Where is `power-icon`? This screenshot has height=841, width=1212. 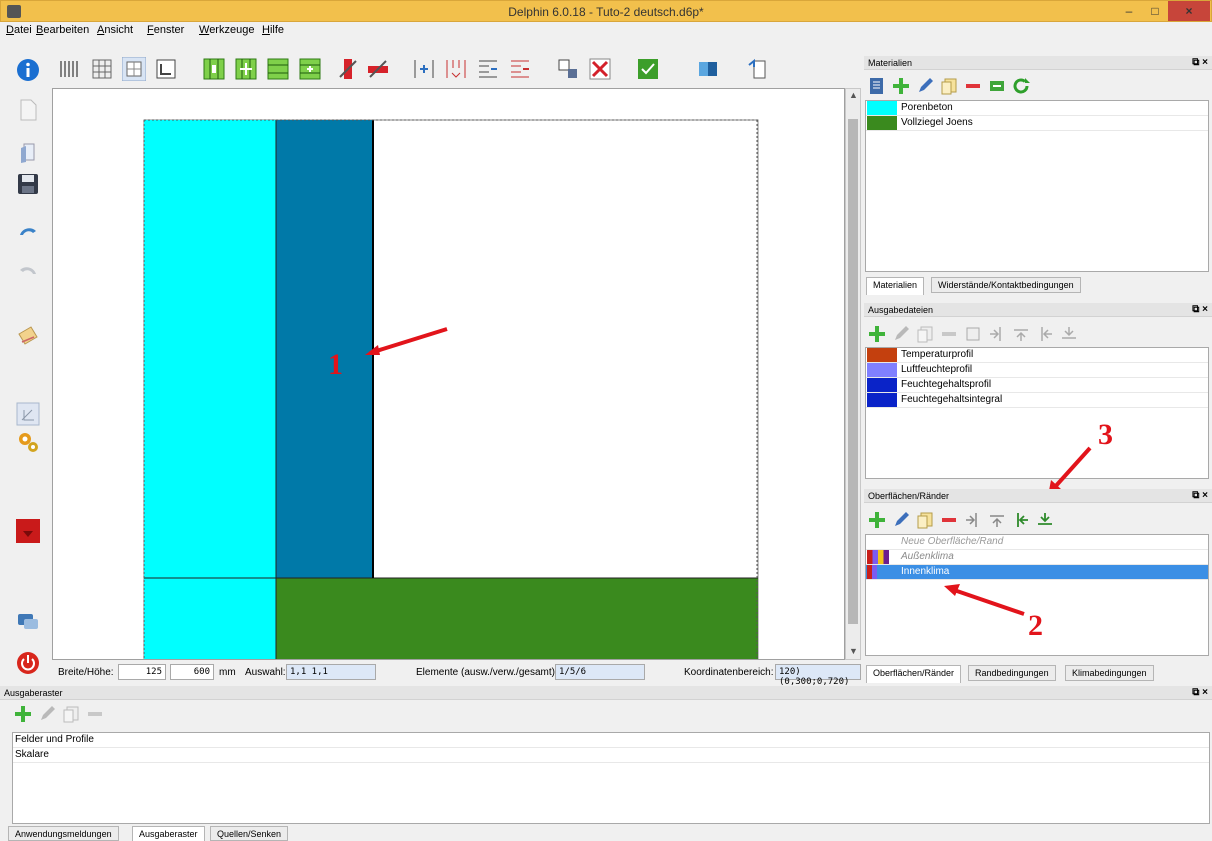 power-icon is located at coordinates (28, 663).